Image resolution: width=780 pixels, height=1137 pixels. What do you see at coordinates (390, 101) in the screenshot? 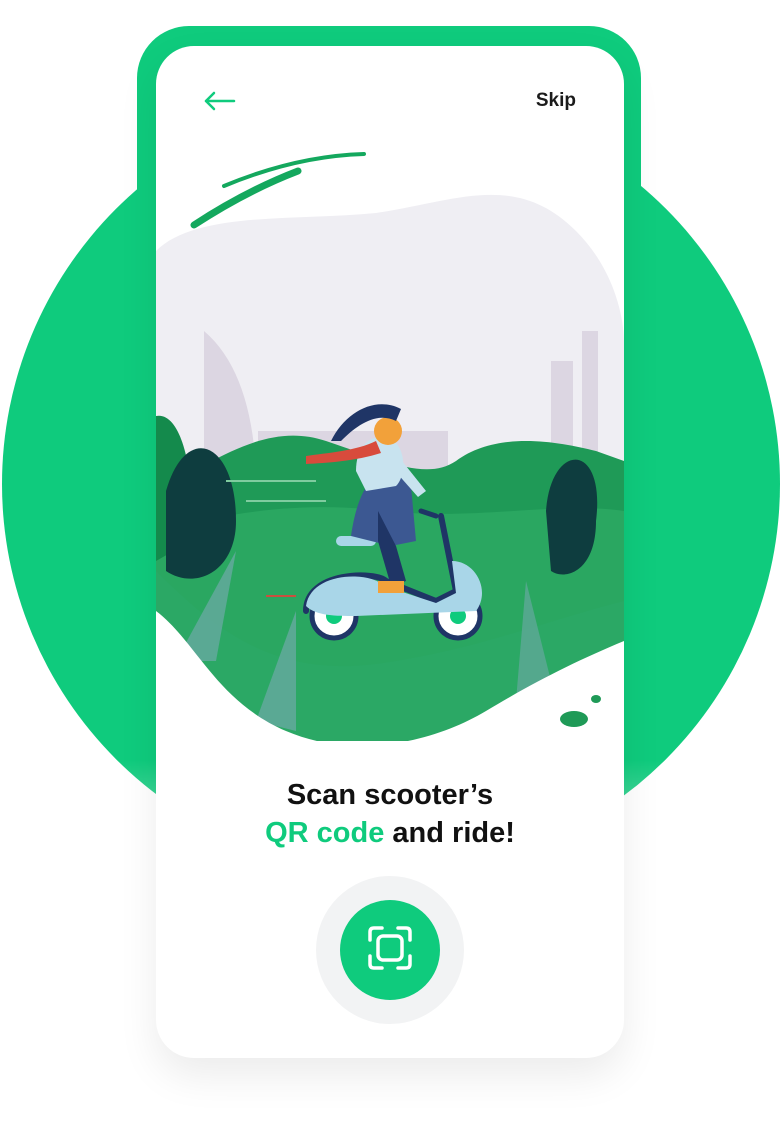
I see `top-bar: Skip` at bounding box center [390, 101].